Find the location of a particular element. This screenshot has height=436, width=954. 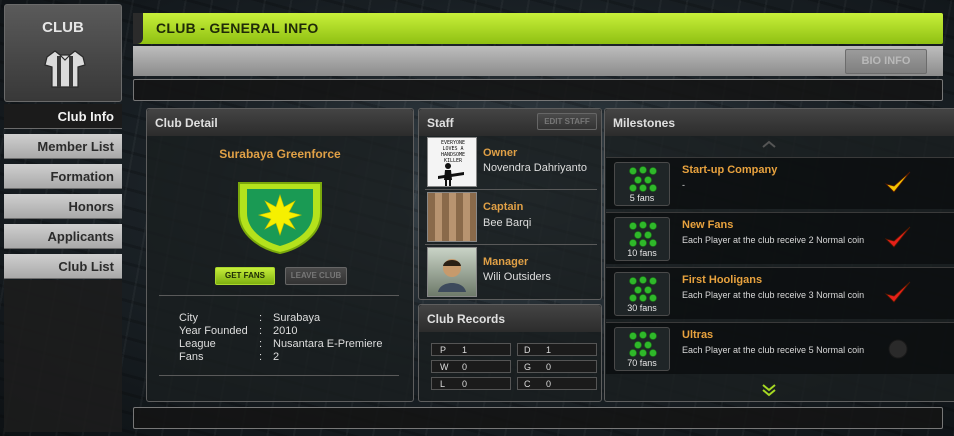

milestone-title: Ultras is located at coordinates (698, 335).